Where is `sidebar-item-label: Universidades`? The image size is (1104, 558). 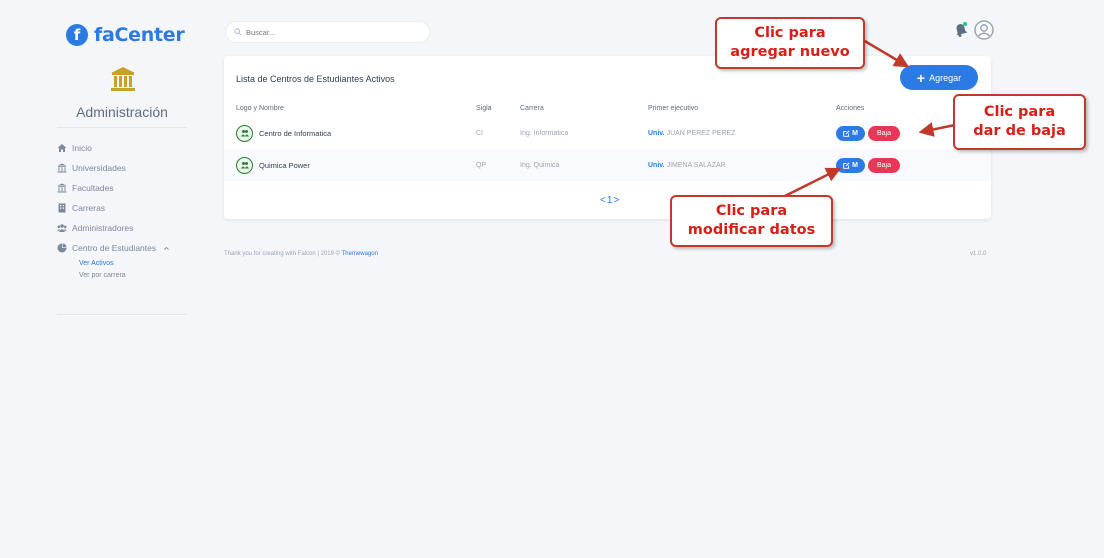 sidebar-item-label: Universidades is located at coordinates (99, 168).